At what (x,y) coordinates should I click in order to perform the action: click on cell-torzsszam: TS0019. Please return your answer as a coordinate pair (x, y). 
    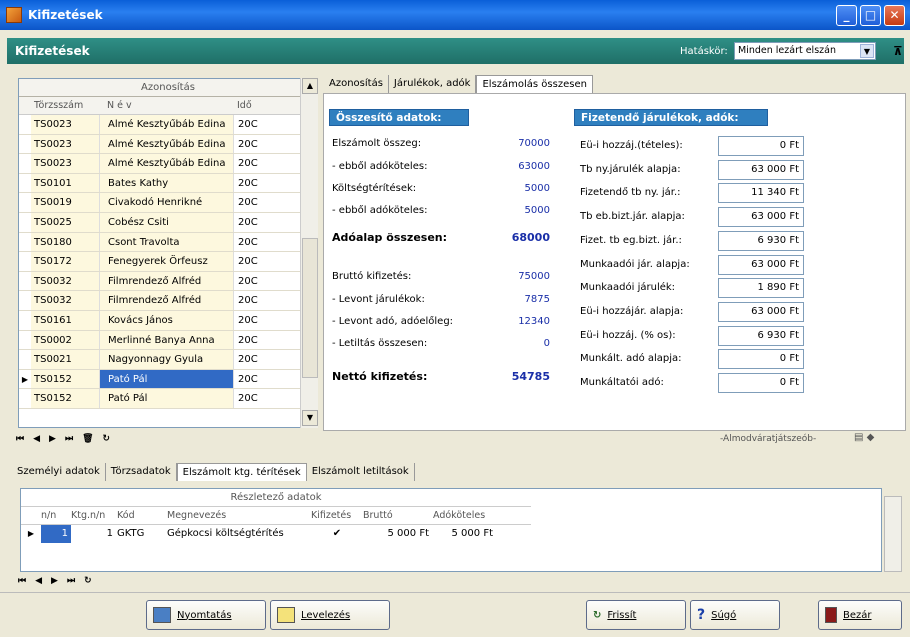
    Looking at the image, I should click on (65, 202).